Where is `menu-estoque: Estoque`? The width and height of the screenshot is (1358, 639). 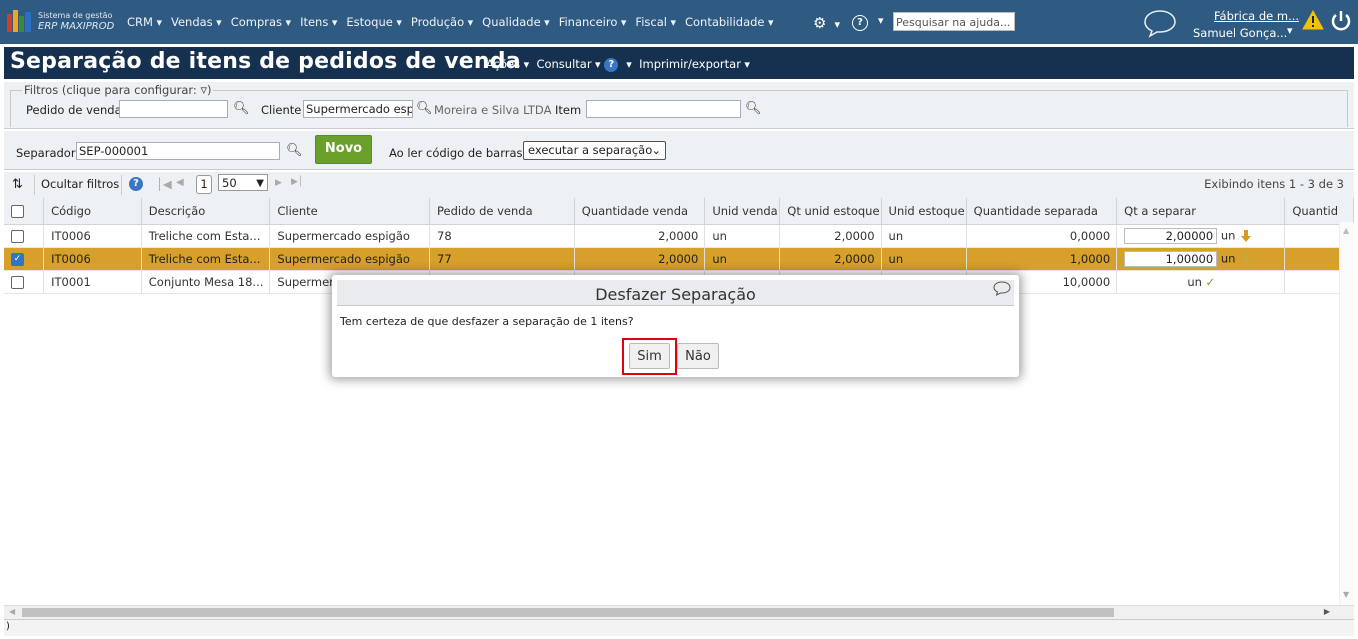
menu-estoque: Estoque is located at coordinates (374, 22).